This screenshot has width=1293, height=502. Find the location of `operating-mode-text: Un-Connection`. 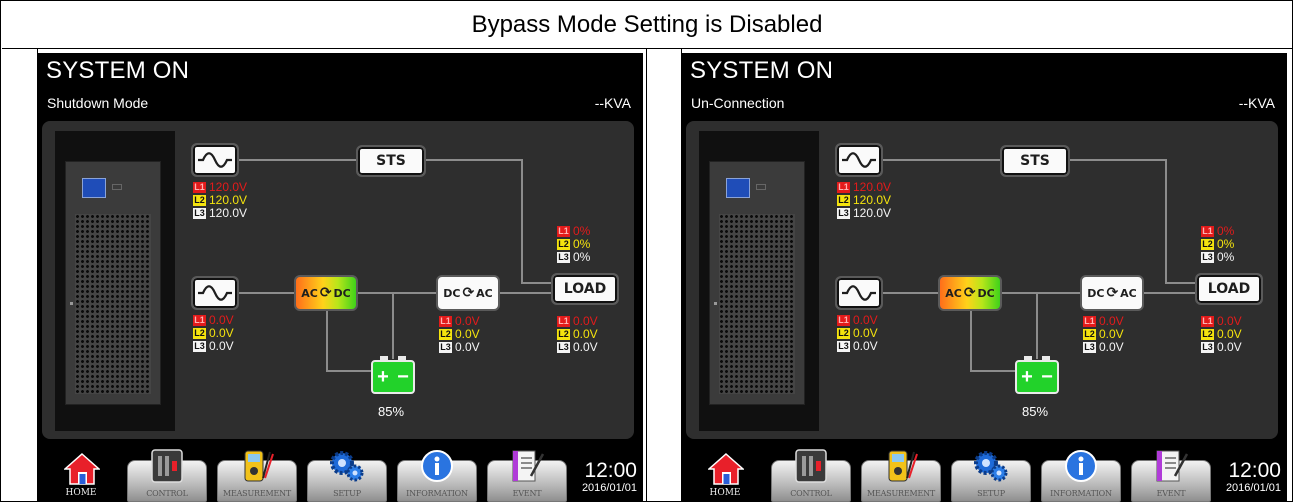

operating-mode-text: Un-Connection is located at coordinates (738, 103).